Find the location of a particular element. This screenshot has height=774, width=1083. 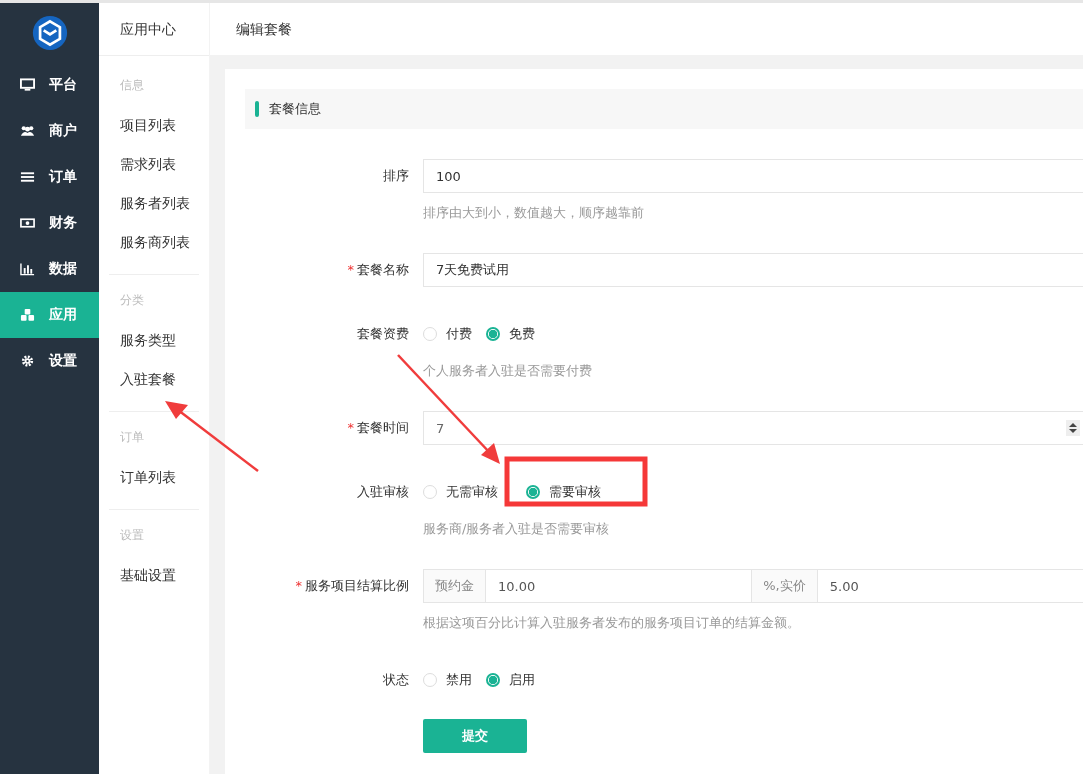

field-label: 排序 is located at coordinates (396, 176).